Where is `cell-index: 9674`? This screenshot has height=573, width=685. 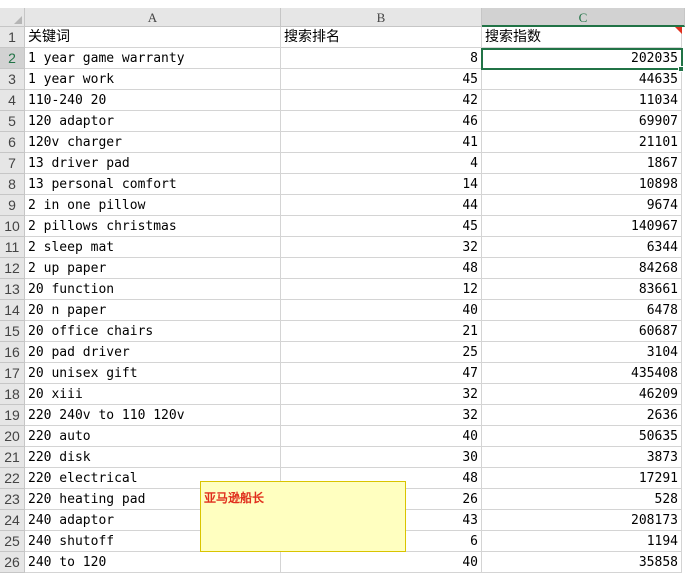
cell-index: 9674 is located at coordinates (582, 205).